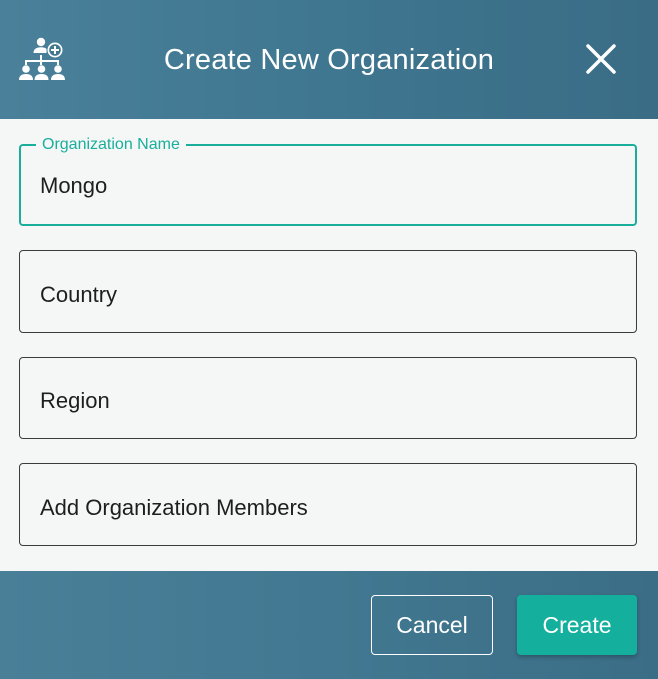 This screenshot has width=658, height=679. I want to click on dialog-title: Create New Organization, so click(329, 60).